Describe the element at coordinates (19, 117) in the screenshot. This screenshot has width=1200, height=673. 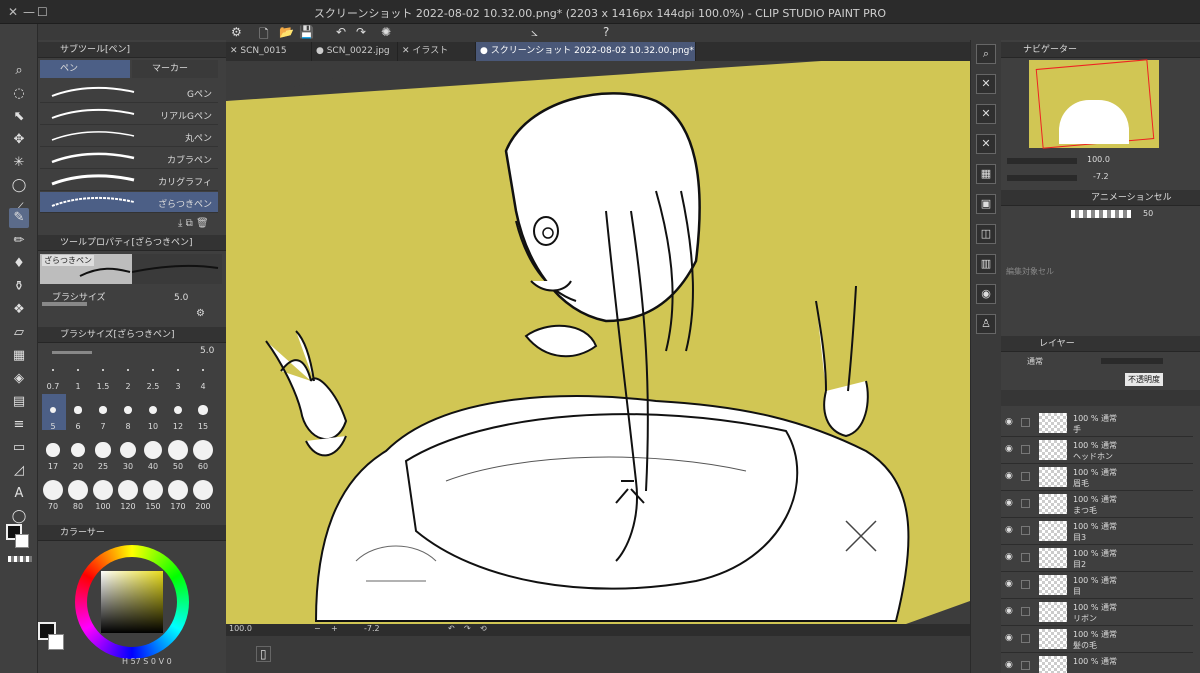
I see `operation-tool-icon: ⬉` at that location.